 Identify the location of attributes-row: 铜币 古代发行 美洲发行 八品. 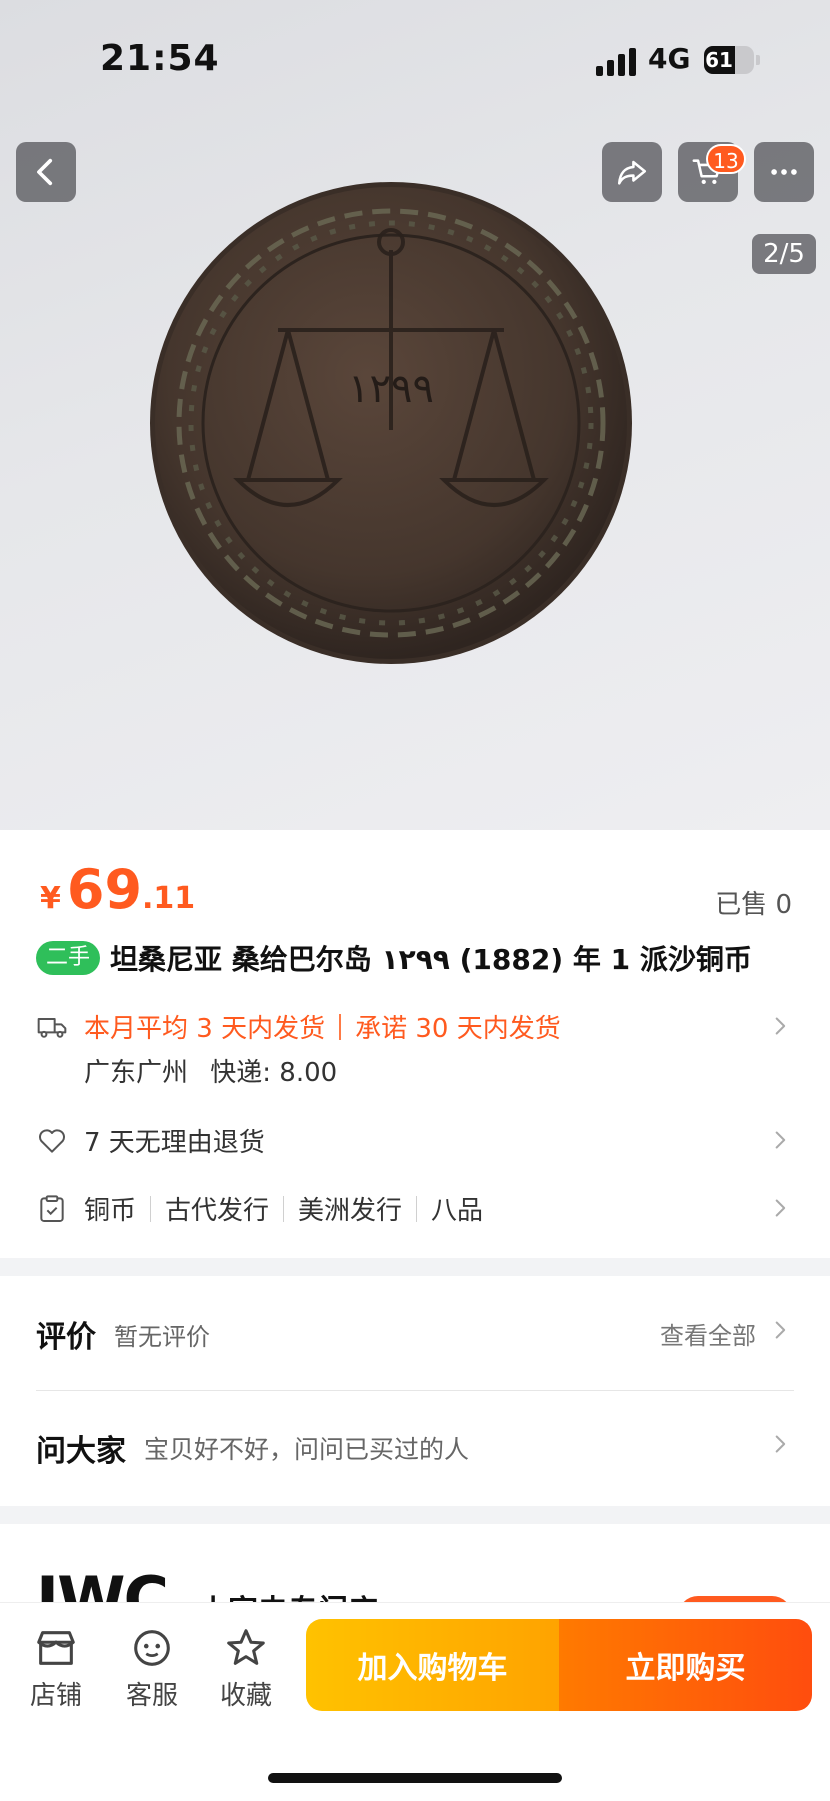
(259, 1208).